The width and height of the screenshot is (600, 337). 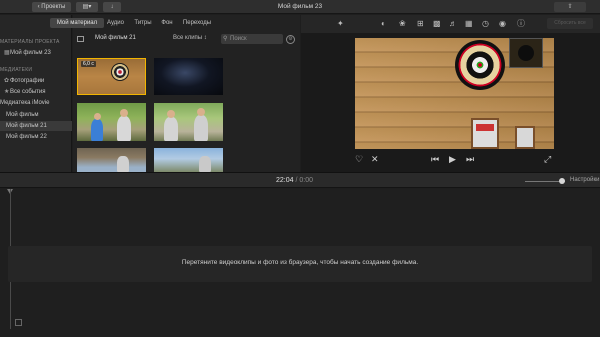 What do you see at coordinates (452, 159) in the screenshot?
I see `play-icon: ▶` at bounding box center [452, 159].